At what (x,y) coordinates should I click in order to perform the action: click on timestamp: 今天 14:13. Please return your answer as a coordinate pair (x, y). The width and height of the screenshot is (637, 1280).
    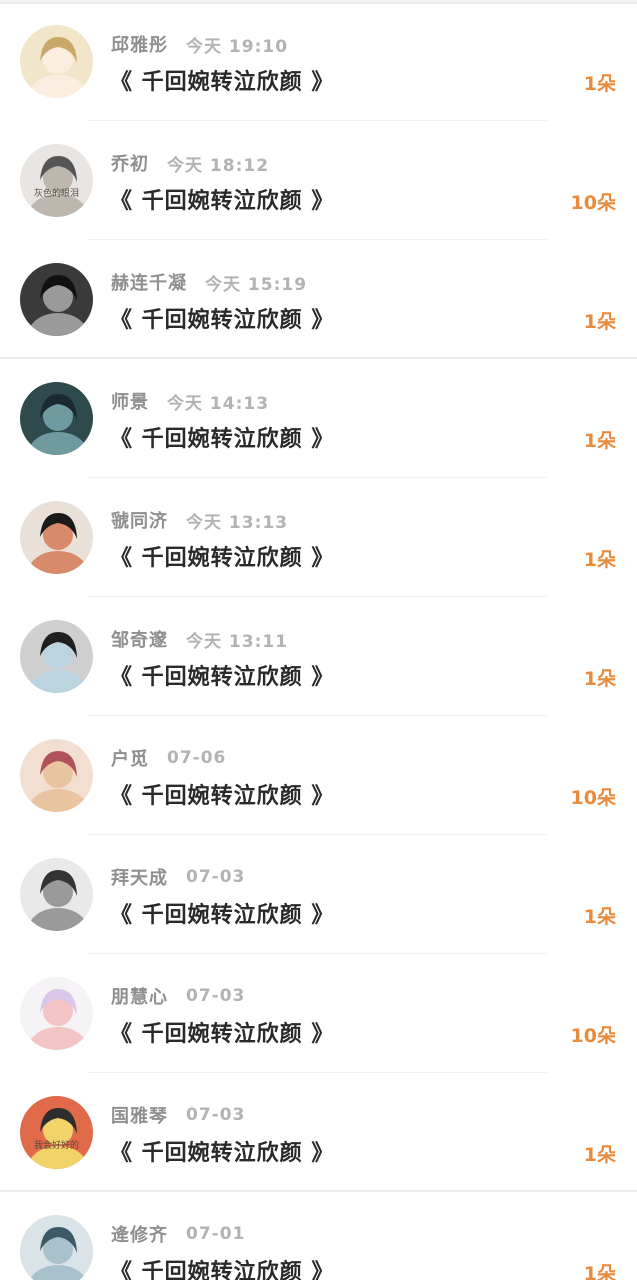
    Looking at the image, I should click on (218, 403).